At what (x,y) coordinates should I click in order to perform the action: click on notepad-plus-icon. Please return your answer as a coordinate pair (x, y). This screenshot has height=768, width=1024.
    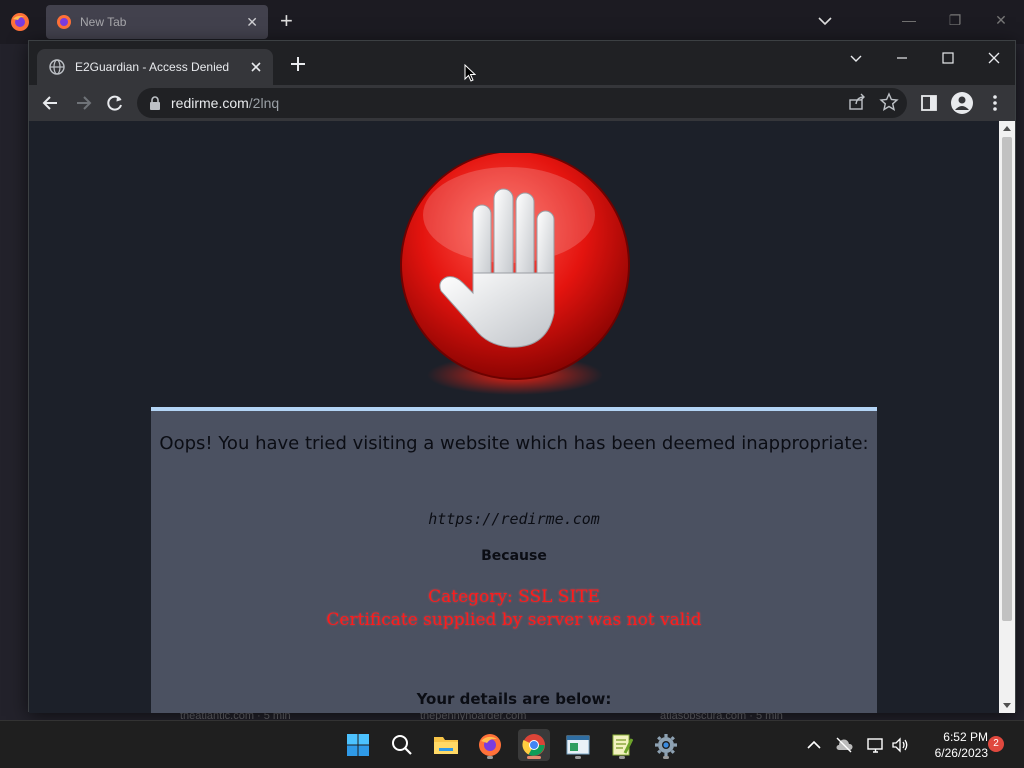
    Looking at the image, I should click on (622, 745).